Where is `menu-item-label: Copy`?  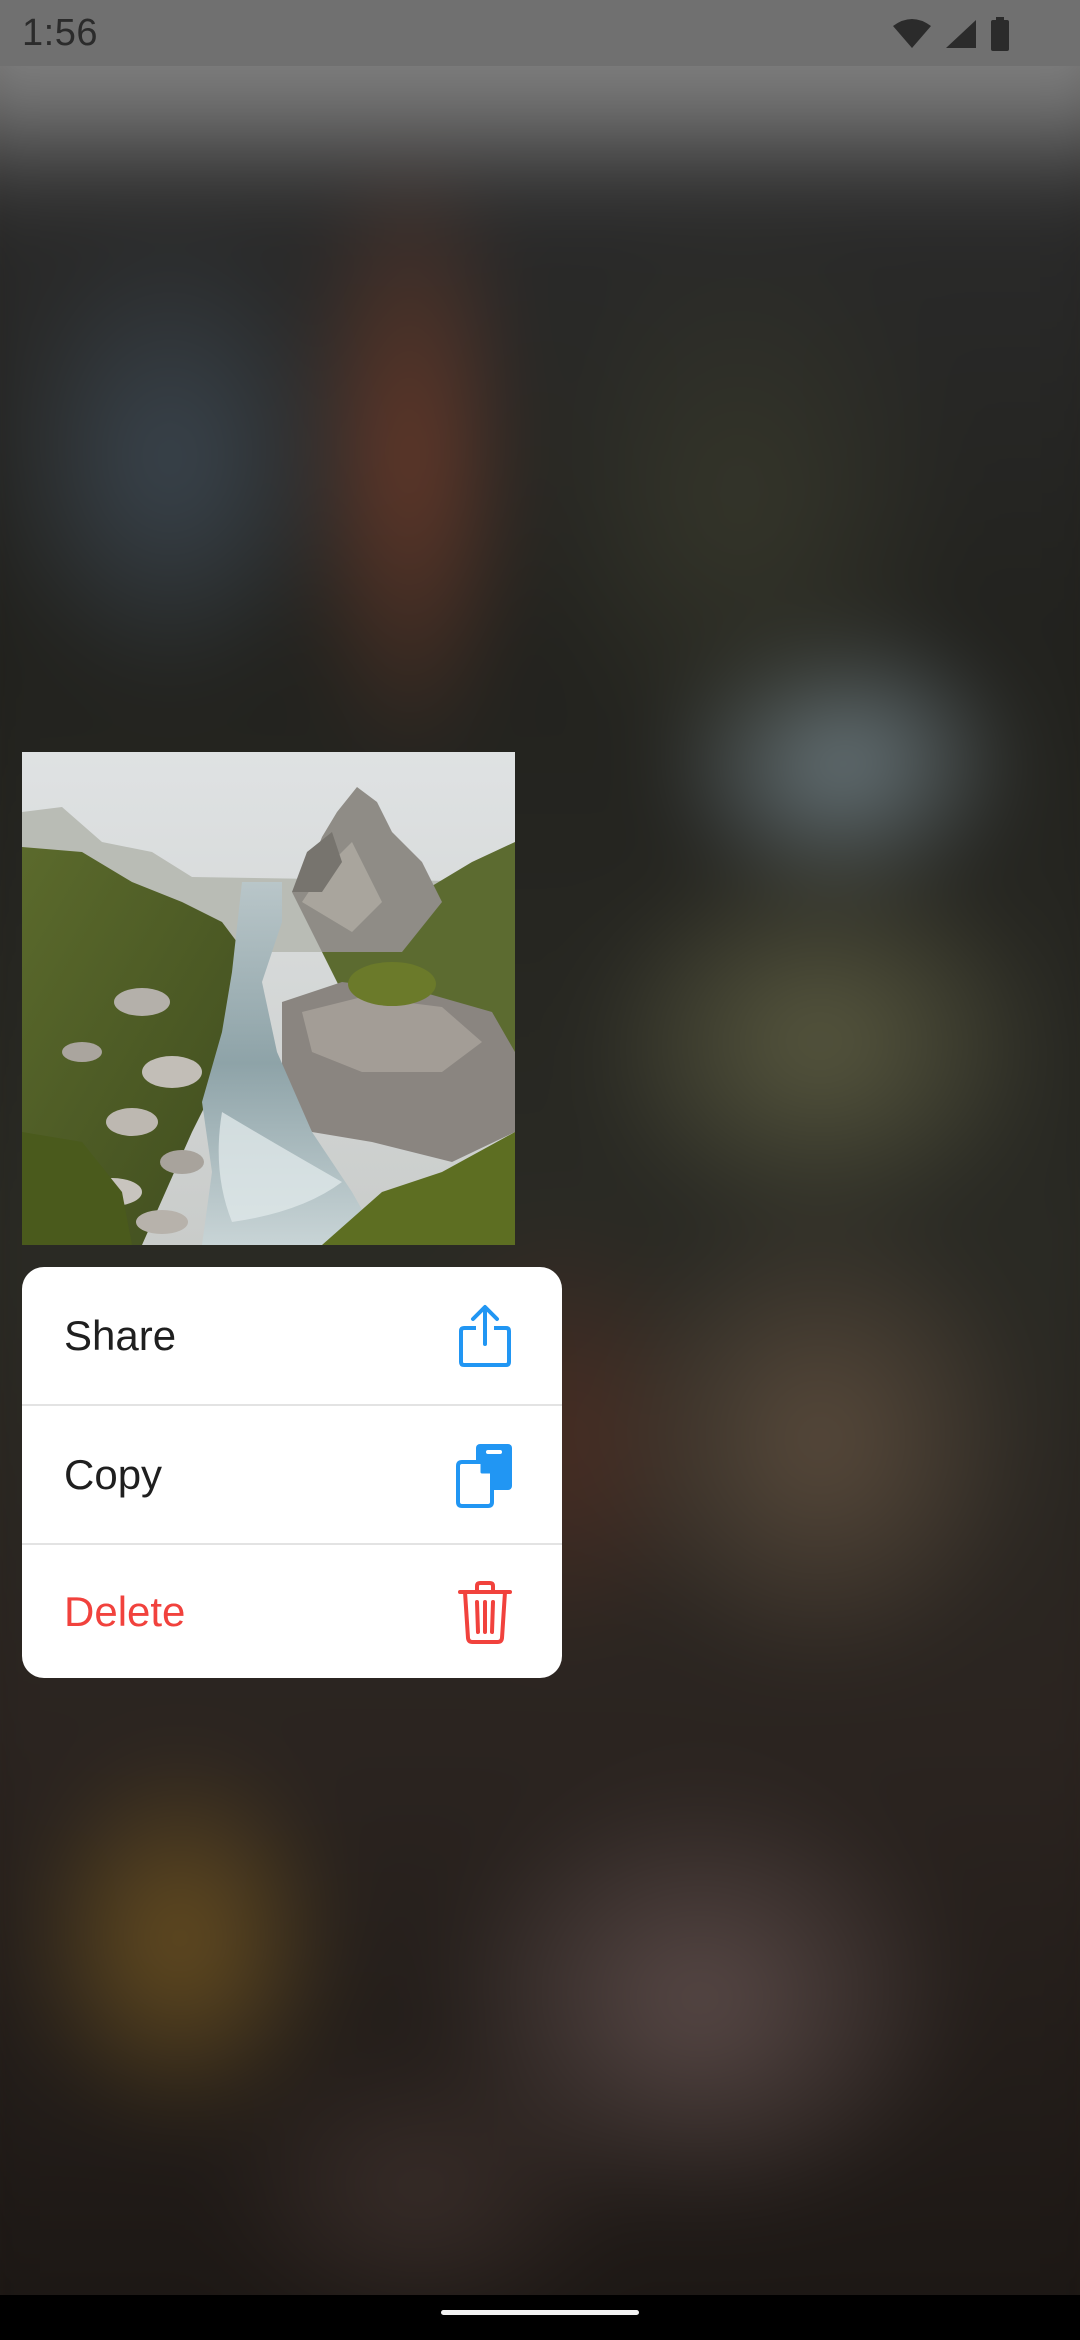
menu-item-label: Copy is located at coordinates (113, 1474).